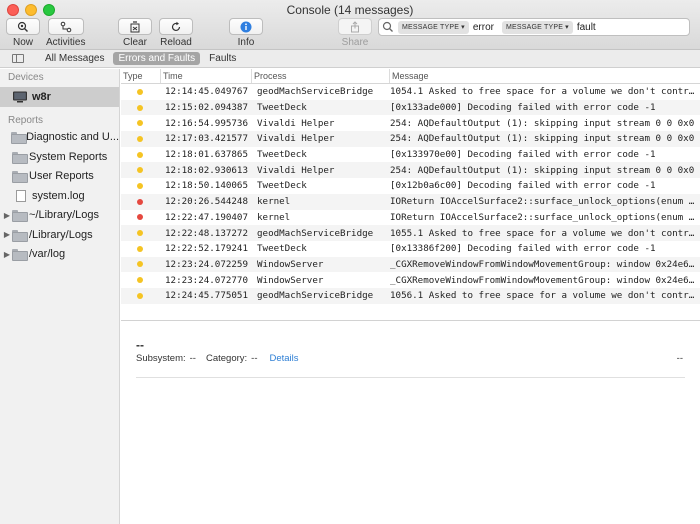 The height and width of the screenshot is (524, 700). I want to click on share-icon, so click(355, 26).